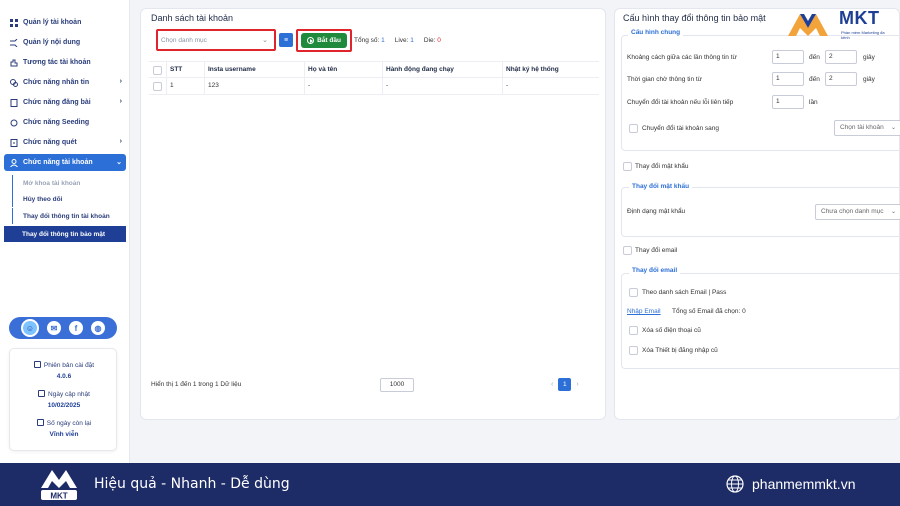 The image size is (900, 506). What do you see at coordinates (429, 40) in the screenshot?
I see `stat-die-label: Die:` at bounding box center [429, 40].